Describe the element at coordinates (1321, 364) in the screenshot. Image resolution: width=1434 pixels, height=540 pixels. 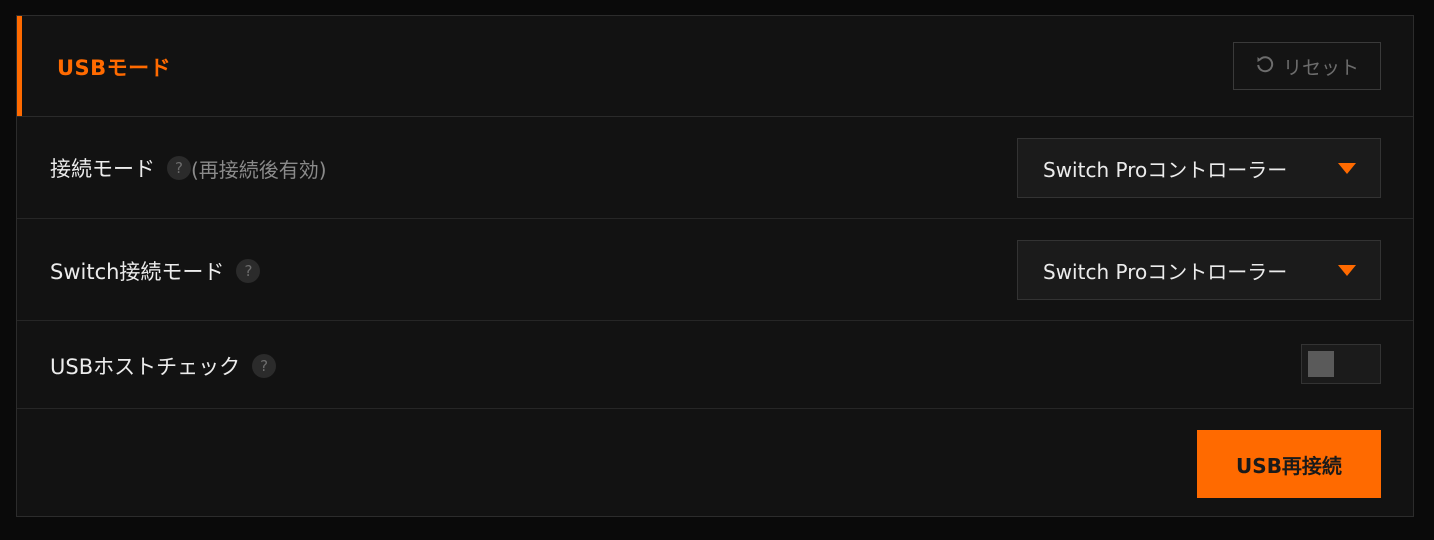
I see `toggle-knob` at that location.